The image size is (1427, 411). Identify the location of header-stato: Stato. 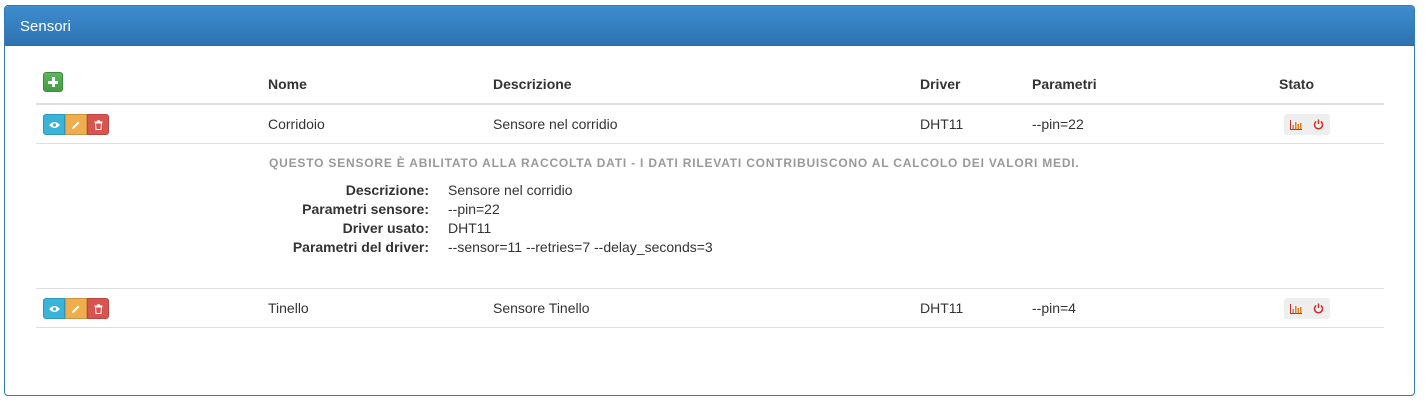
(1296, 84).